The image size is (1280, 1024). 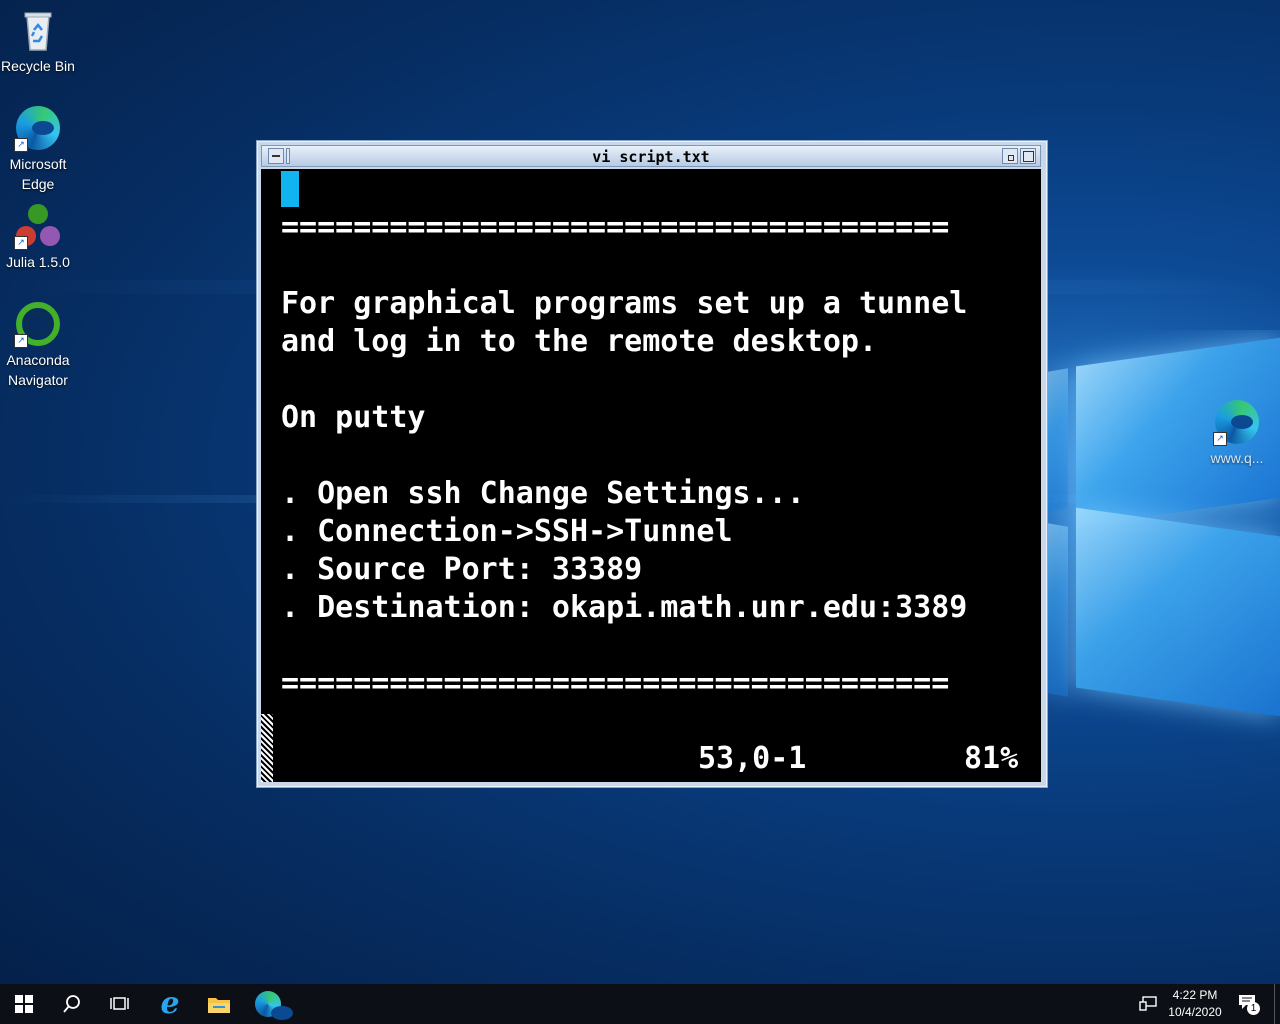 What do you see at coordinates (624, 607) in the screenshot?
I see `text-line: . Destination: okapi.math.unr.edu:3389` at bounding box center [624, 607].